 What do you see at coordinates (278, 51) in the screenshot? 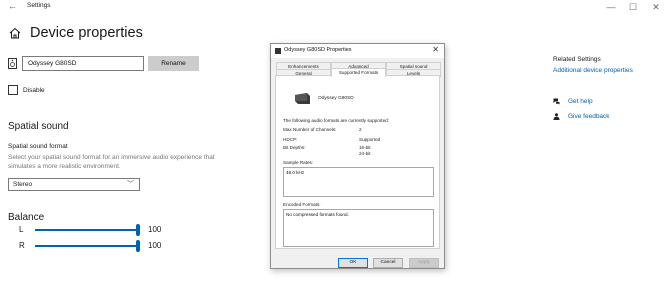
I see `speaker-small-icon` at bounding box center [278, 51].